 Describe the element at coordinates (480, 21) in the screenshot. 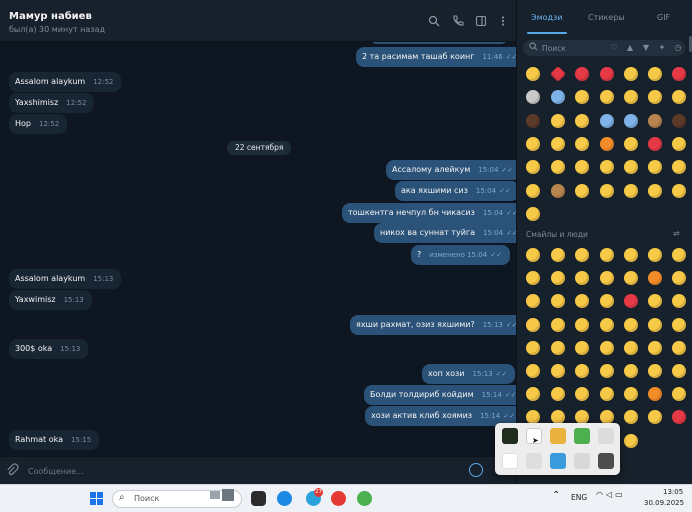

I see `sidebar-toggle-icon` at that location.